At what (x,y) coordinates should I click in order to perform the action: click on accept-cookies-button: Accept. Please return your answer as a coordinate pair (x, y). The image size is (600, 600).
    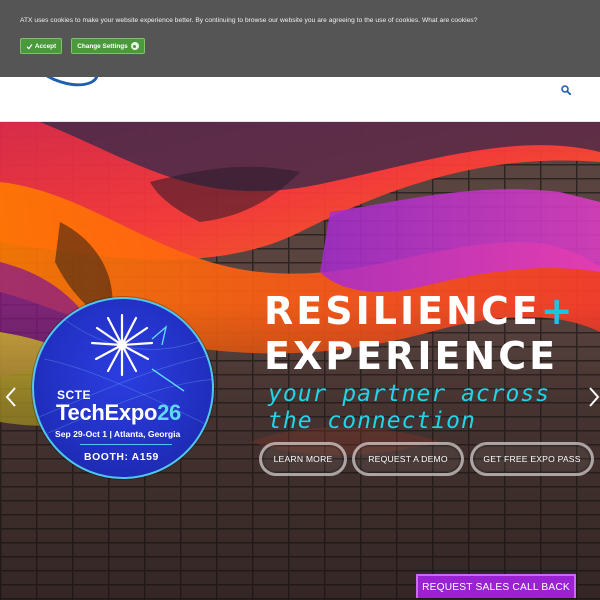
    Looking at the image, I should click on (41, 46).